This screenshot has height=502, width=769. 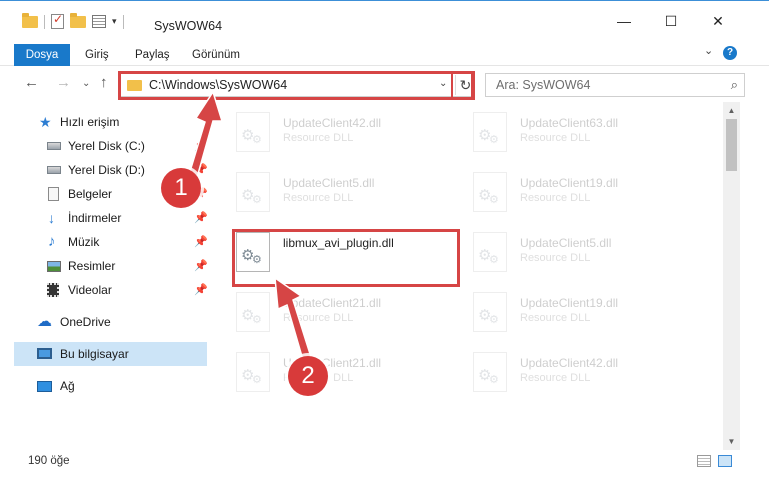 What do you see at coordinates (734, 85) in the screenshot?
I see `search-icon: ⌕` at bounding box center [734, 85].